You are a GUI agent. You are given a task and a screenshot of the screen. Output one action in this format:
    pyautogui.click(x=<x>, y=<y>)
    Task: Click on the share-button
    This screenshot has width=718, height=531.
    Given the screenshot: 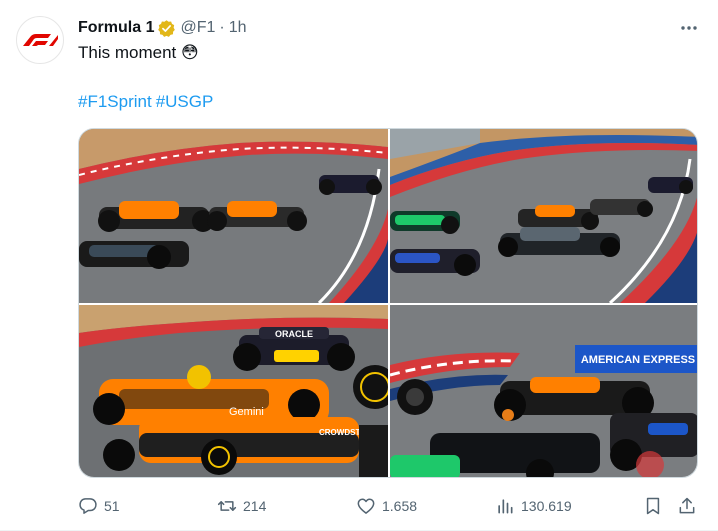 What is the action you would take?
    pyautogui.click(x=690, y=506)
    